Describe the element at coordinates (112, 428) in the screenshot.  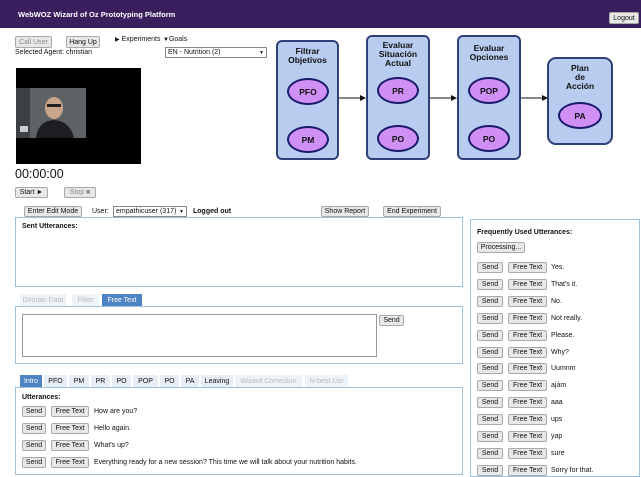
I see `utterance-text: Hello again.` at that location.